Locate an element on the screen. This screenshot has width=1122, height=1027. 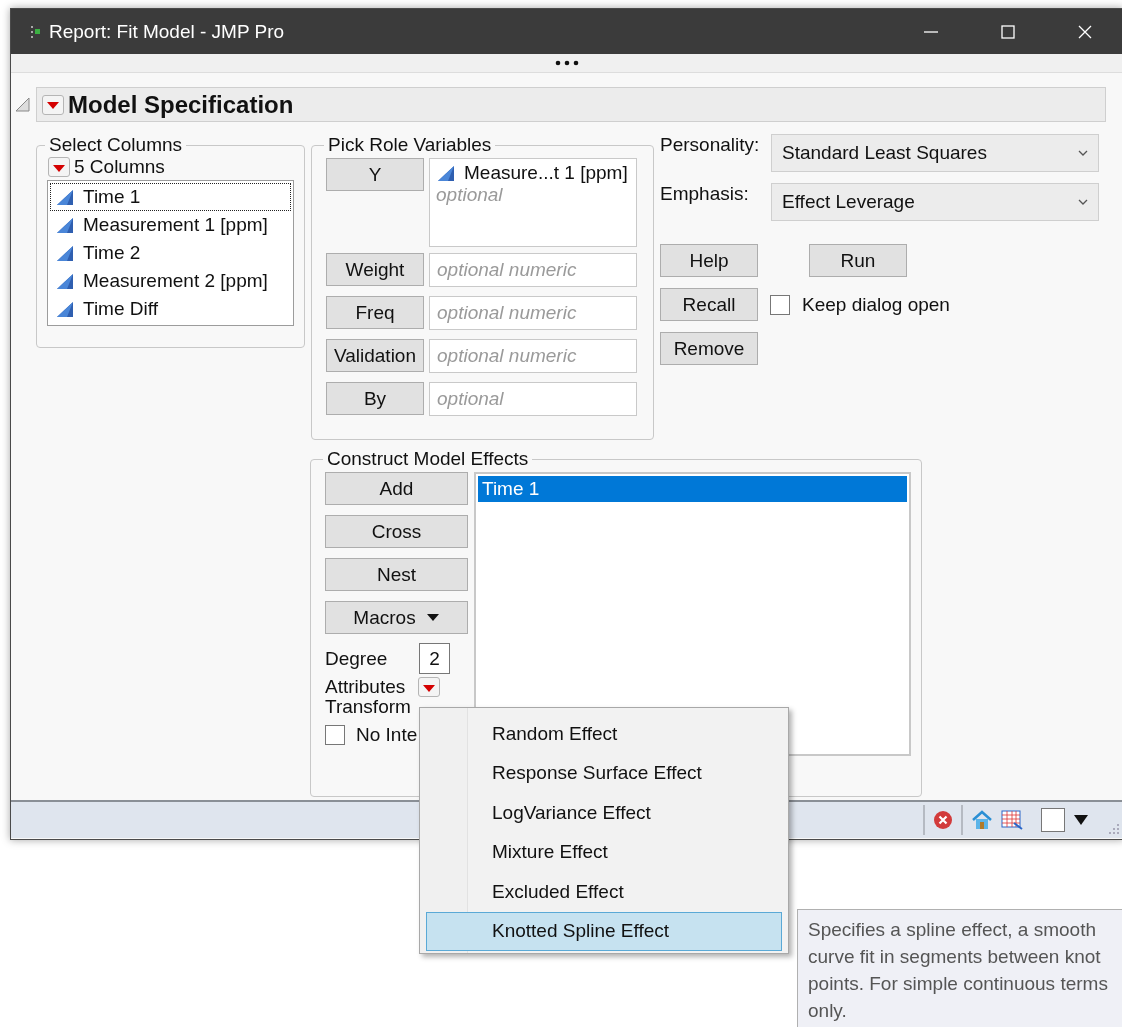
role-button: Weight is located at coordinates (375, 269).